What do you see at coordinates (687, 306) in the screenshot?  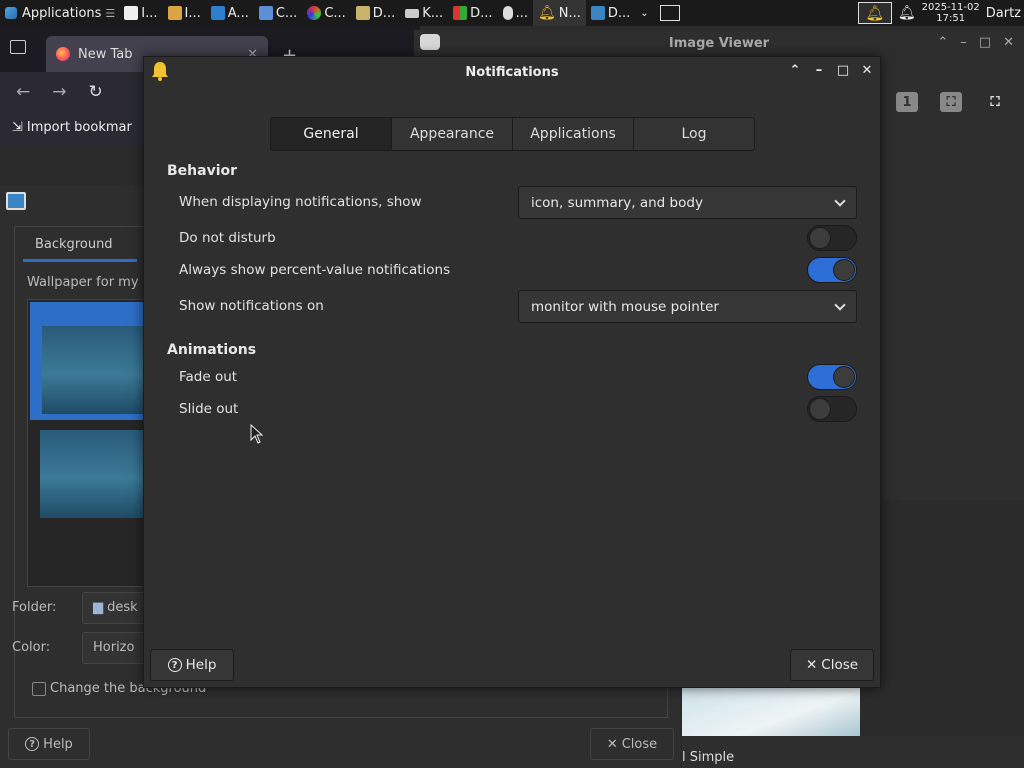 I see `show-on-combo: monitor with mouse pointer` at bounding box center [687, 306].